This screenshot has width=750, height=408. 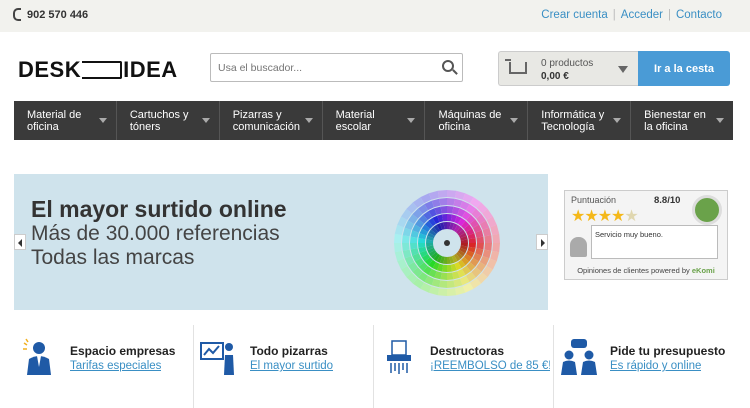 I want to click on banner-subline-1: Más de 30.000 referencias, so click(x=155, y=233).